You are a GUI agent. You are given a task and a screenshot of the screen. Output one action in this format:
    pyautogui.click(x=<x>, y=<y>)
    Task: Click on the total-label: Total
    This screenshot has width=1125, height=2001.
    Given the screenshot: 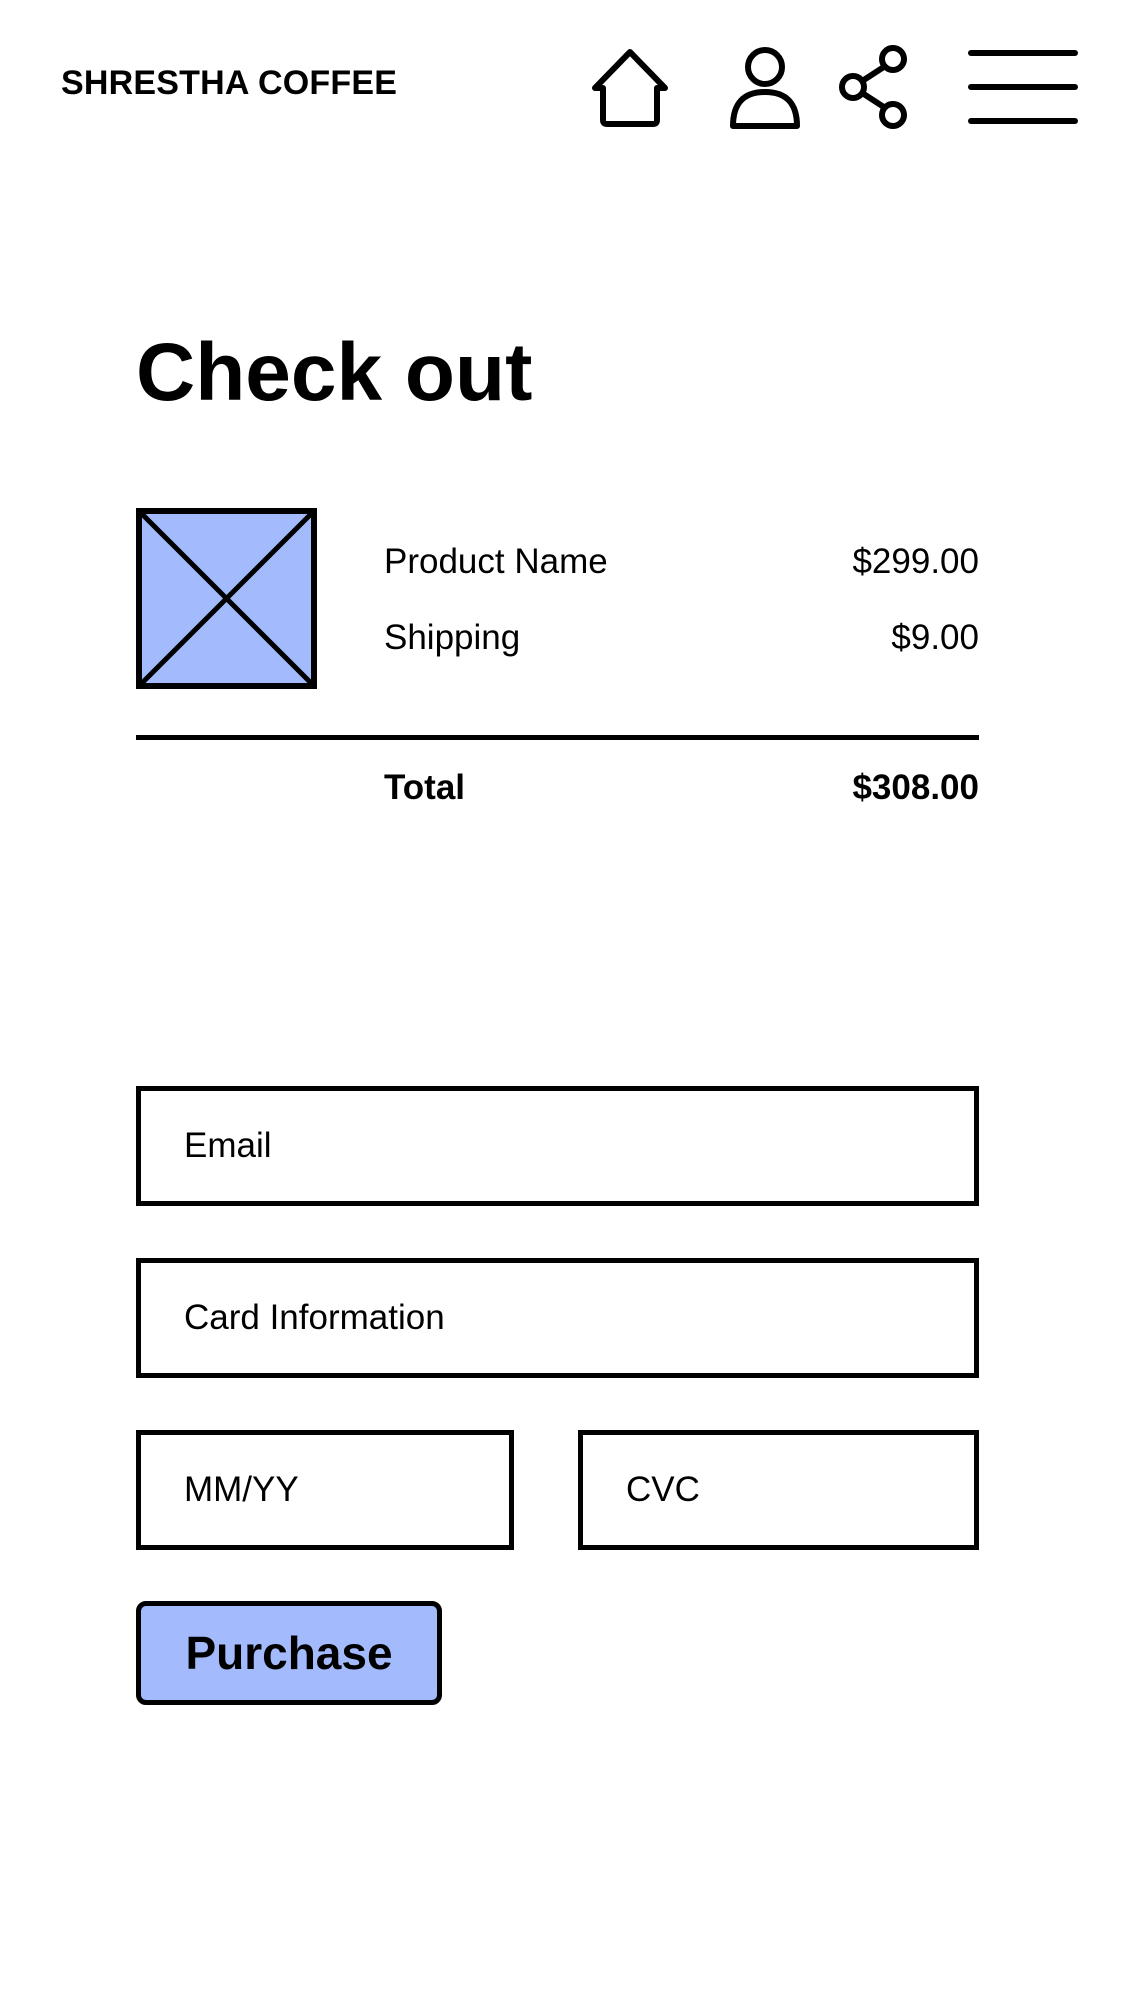 What is the action you would take?
    pyautogui.click(x=425, y=787)
    